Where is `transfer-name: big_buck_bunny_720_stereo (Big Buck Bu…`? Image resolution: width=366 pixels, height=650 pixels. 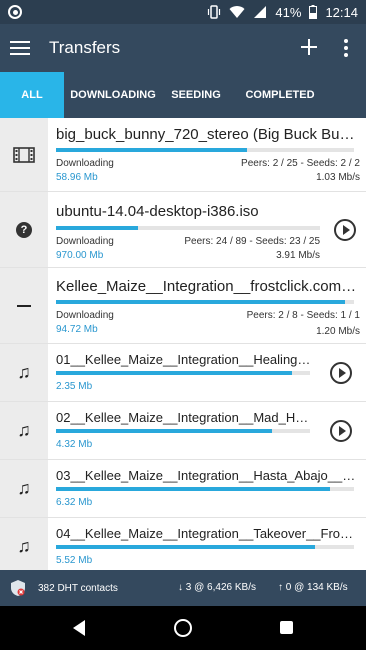
transfer-name: big_buck_bunny_720_stereo (Big Buck Bu… is located at coordinates (205, 134).